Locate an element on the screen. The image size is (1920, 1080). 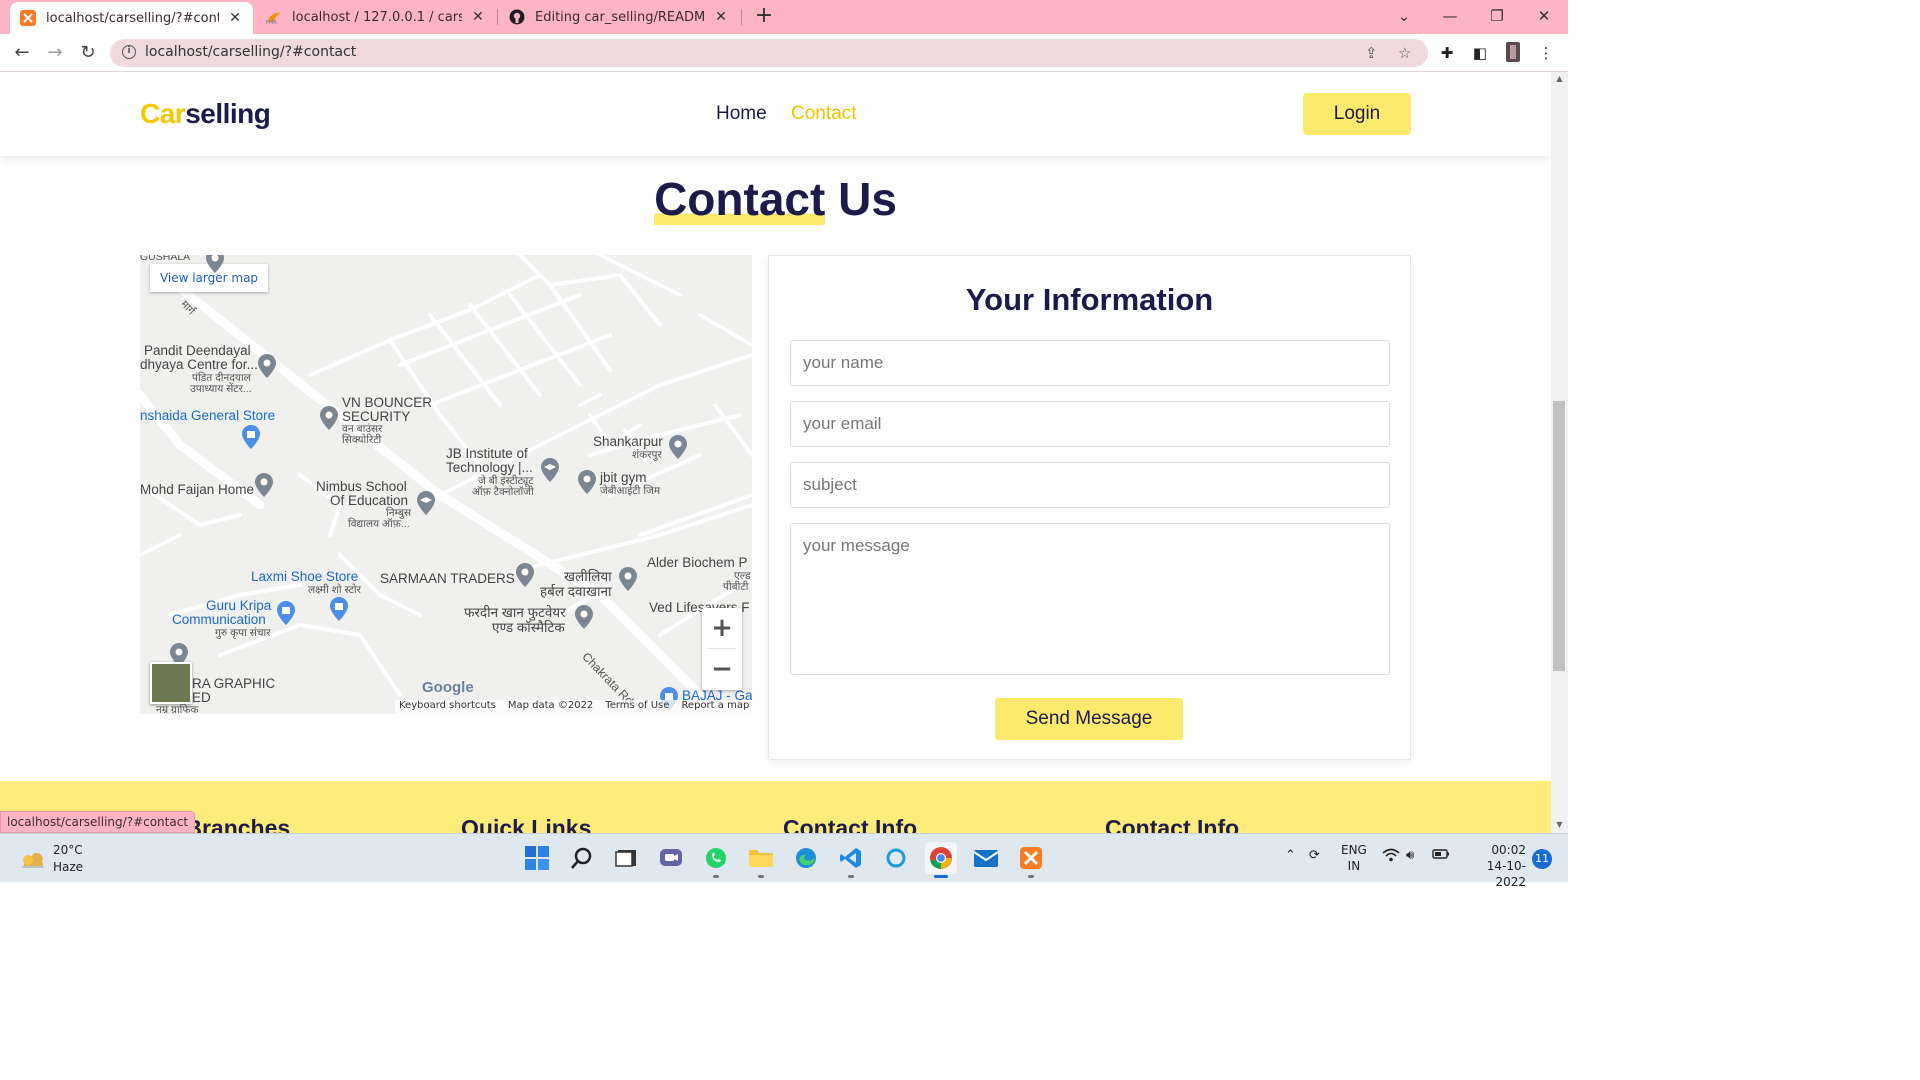
map-label: लक्ष्मी शो स्टोर is located at coordinates (334, 590).